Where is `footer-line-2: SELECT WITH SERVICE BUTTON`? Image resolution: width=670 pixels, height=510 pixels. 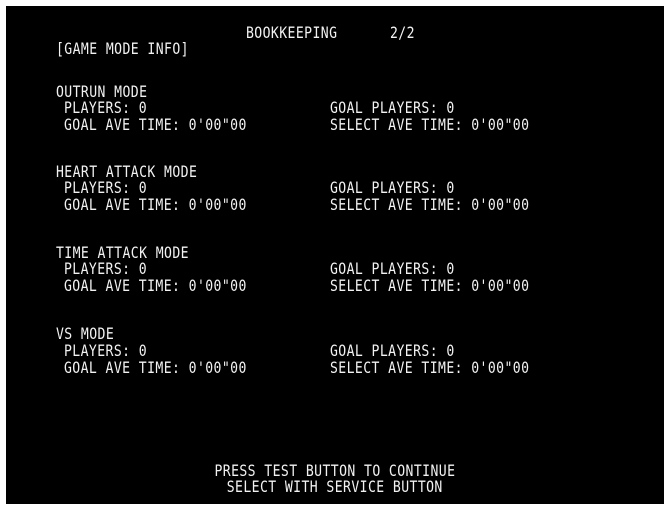 footer-line-2: SELECT WITH SERVICE BUTTON is located at coordinates (335, 486).